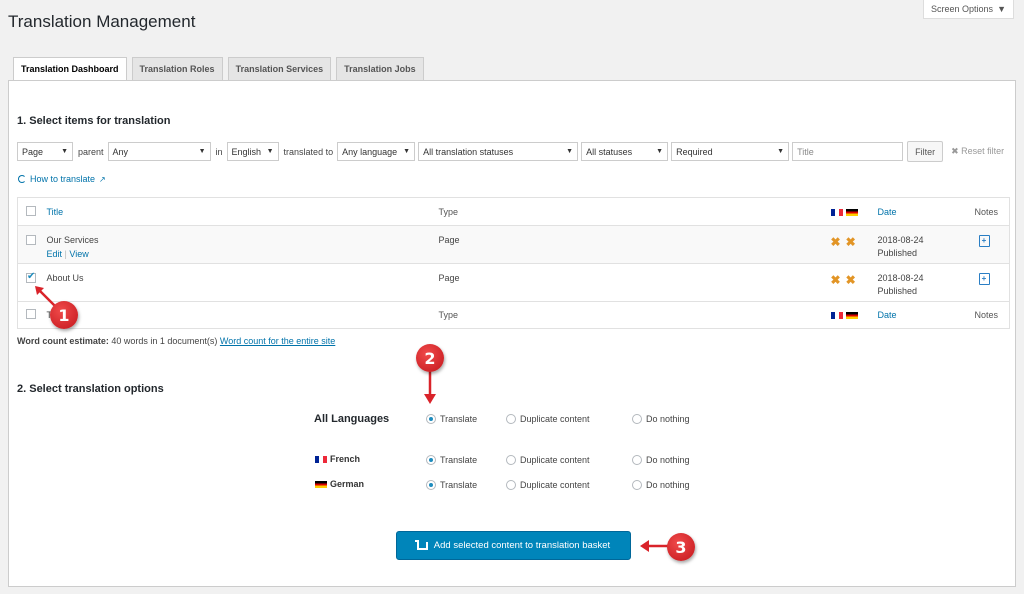 The width and height of the screenshot is (1024, 594). Describe the element at coordinates (219, 151) in the screenshot. I see `in-label: in` at that location.